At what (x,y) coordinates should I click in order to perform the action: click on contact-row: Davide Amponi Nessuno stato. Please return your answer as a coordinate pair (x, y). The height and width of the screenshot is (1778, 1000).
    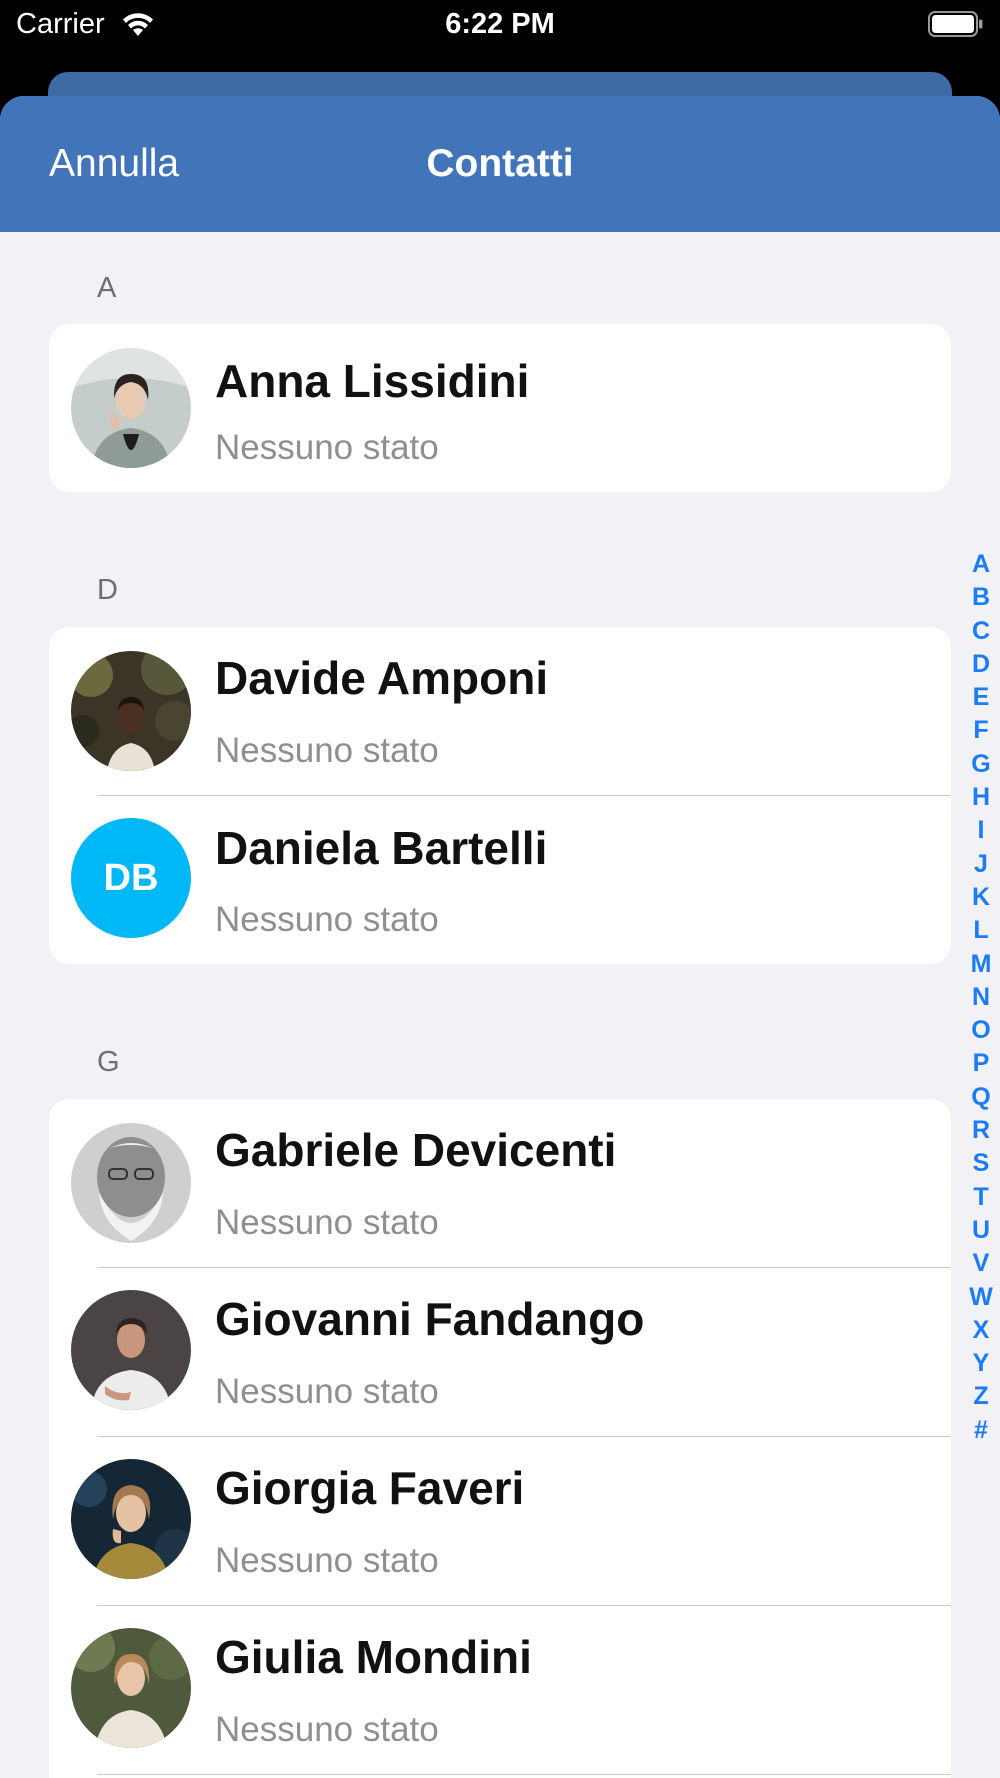
    Looking at the image, I should click on (500, 711).